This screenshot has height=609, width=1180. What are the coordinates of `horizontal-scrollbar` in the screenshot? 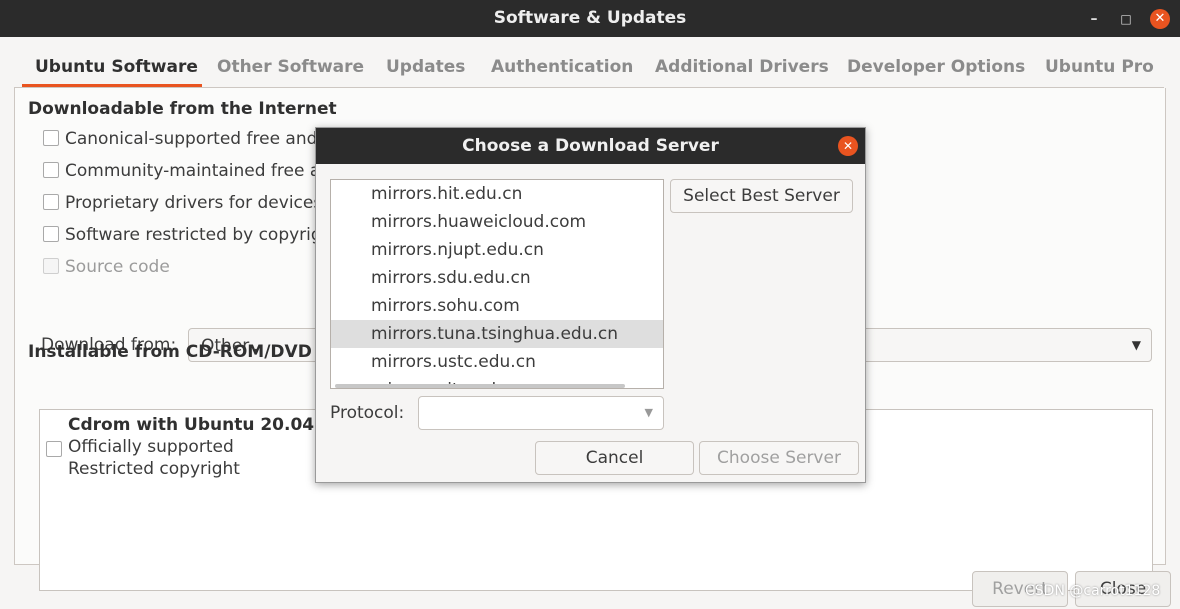 It's located at (480, 386).